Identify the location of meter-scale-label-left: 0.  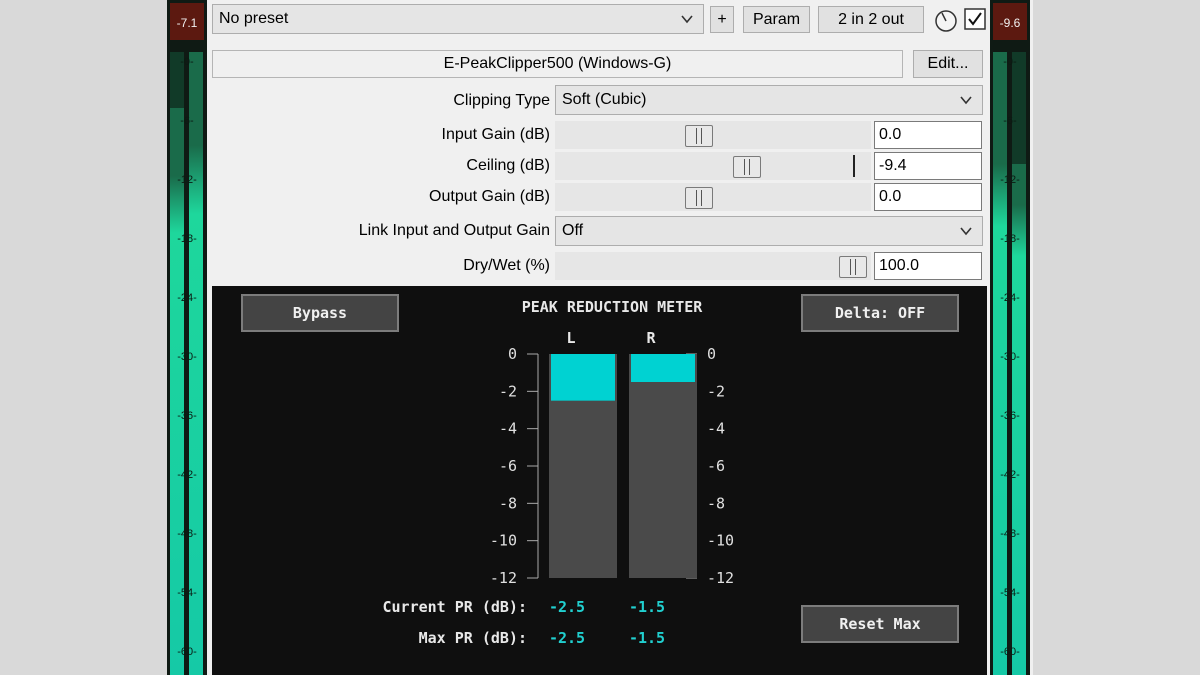
(512, 354).